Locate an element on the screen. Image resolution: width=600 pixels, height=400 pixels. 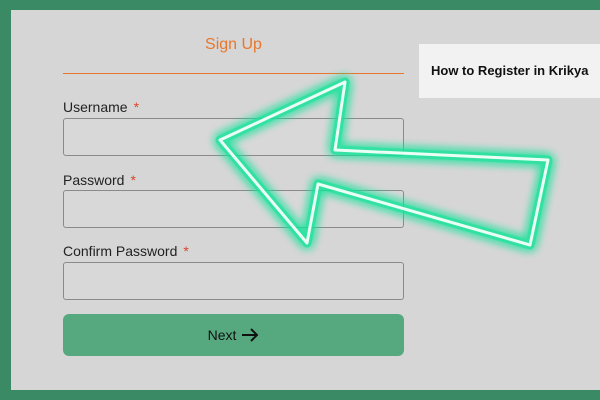
confirm-password-label: Confirm Password * is located at coordinates (126, 251).